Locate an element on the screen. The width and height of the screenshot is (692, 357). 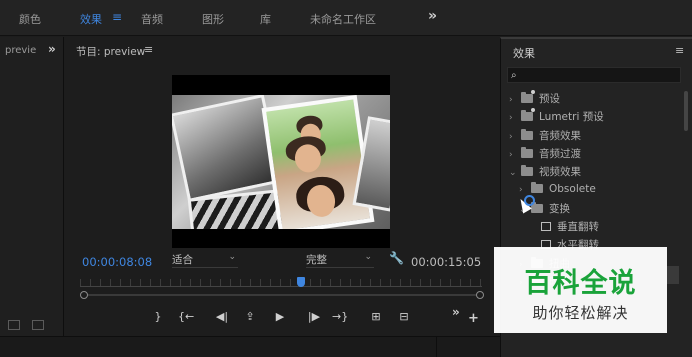
plus-icon: + is located at coordinates (473, 318).